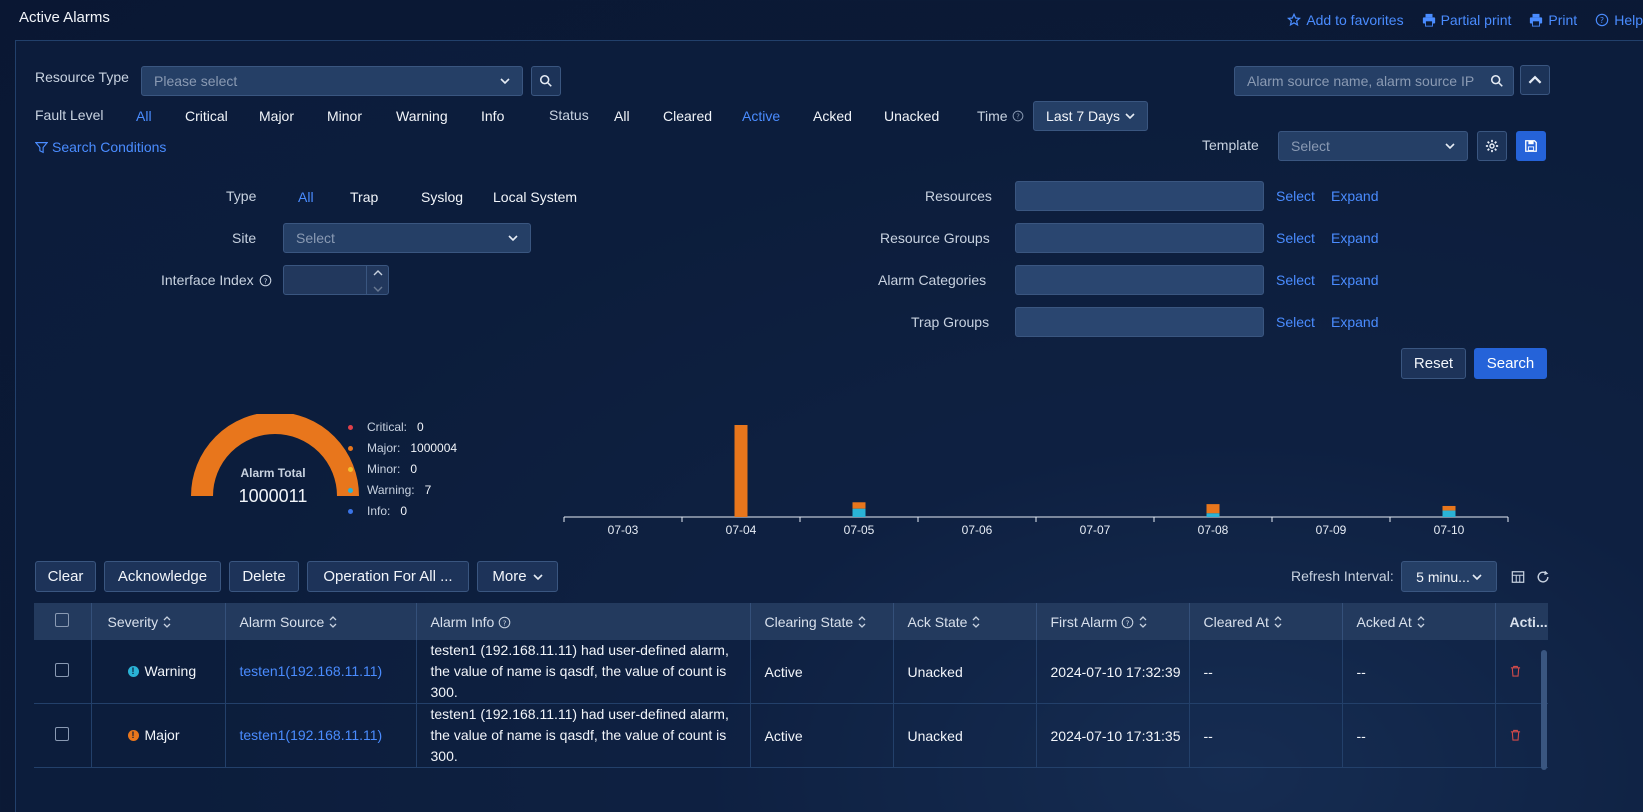  I want to click on alarm-categories-input, so click(1139, 280).